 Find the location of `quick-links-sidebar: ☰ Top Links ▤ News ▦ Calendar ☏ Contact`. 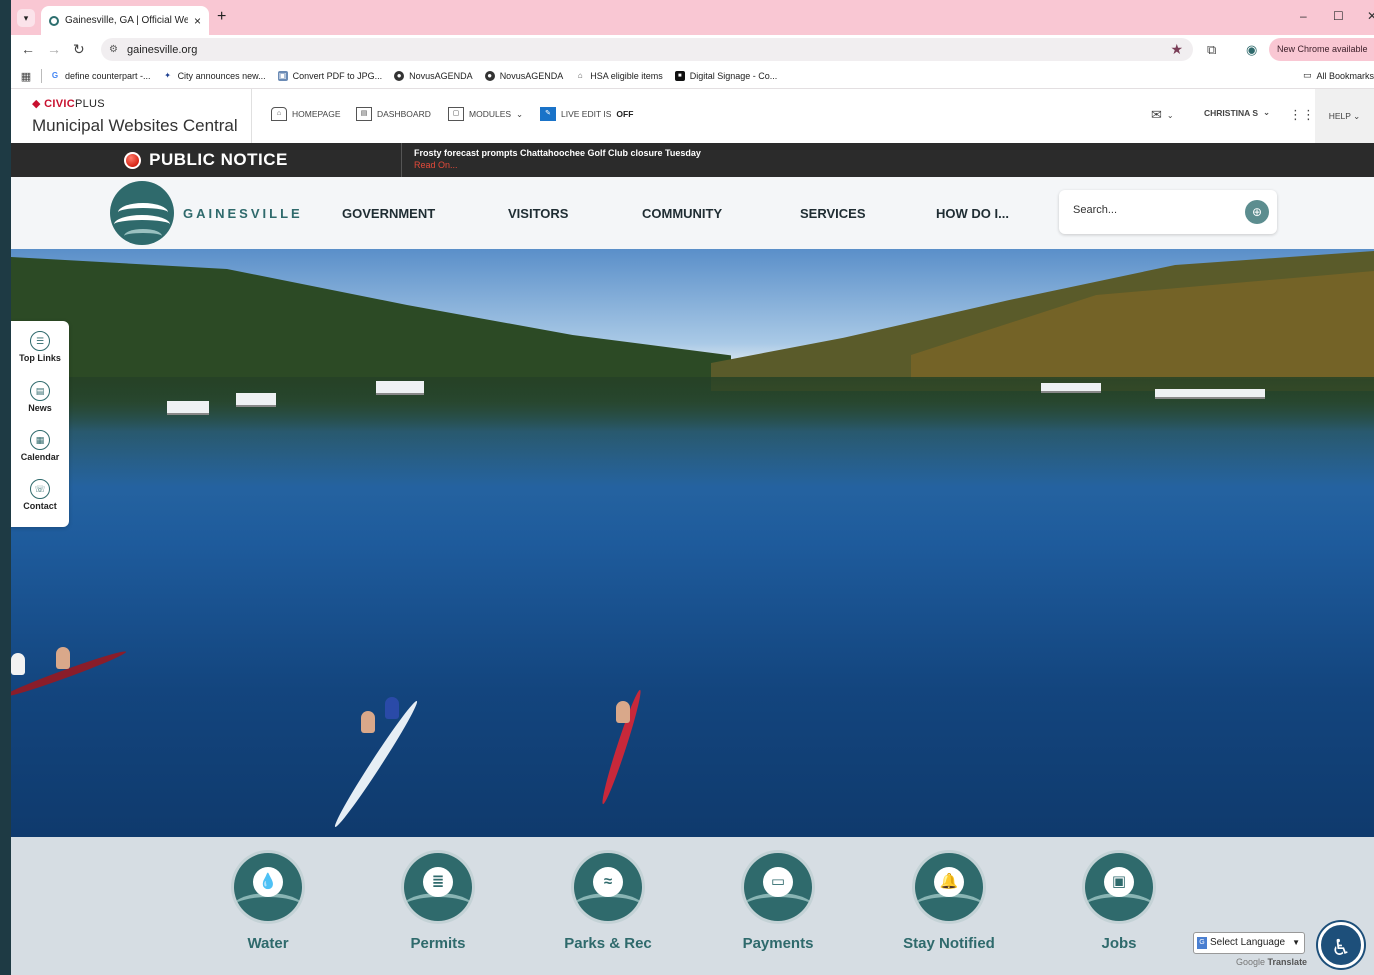

quick-links-sidebar: ☰ Top Links ▤ News ▦ Calendar ☏ Contact is located at coordinates (40, 424).